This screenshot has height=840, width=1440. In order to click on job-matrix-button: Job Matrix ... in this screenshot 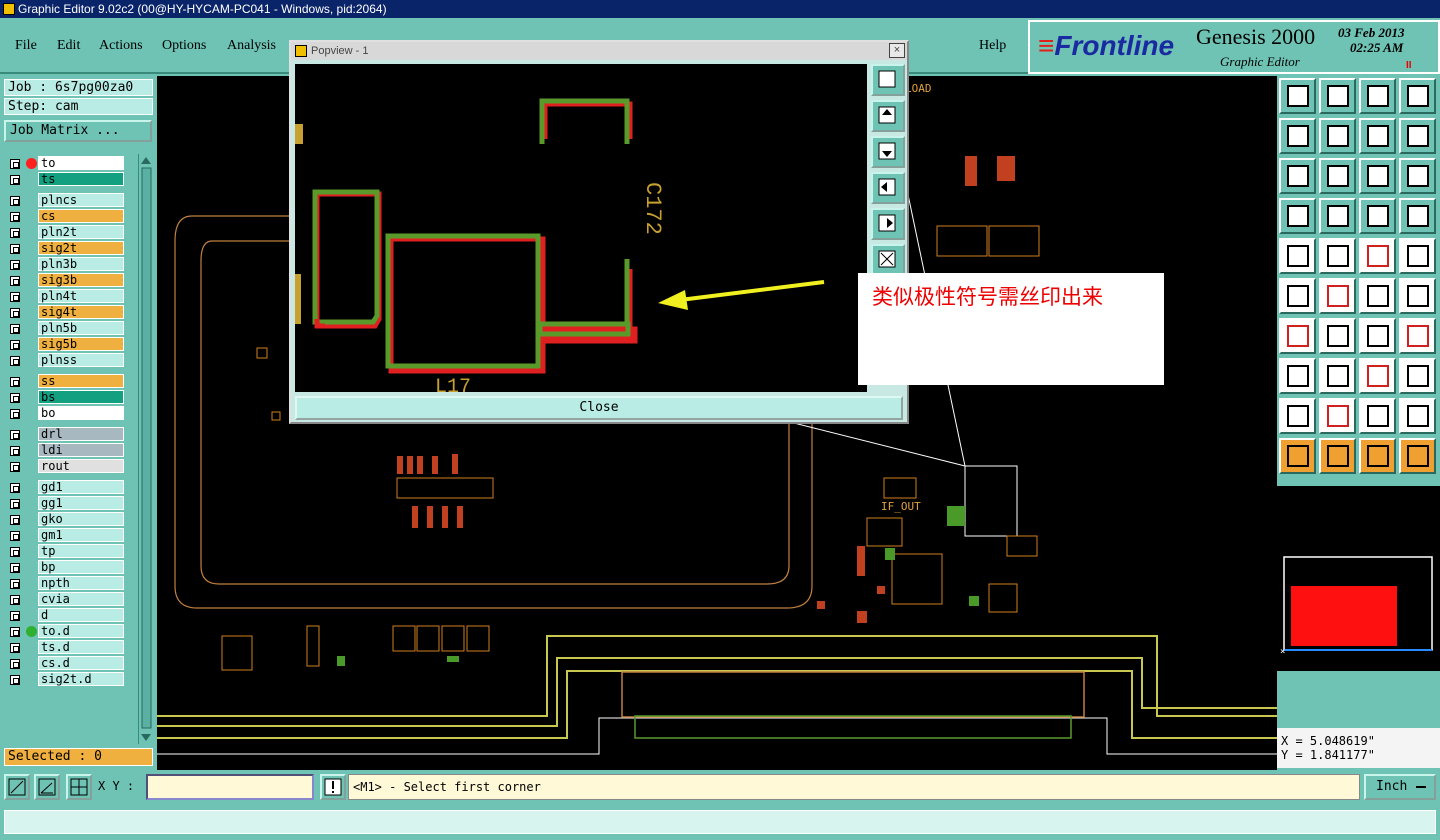, I will do `click(78, 131)`.